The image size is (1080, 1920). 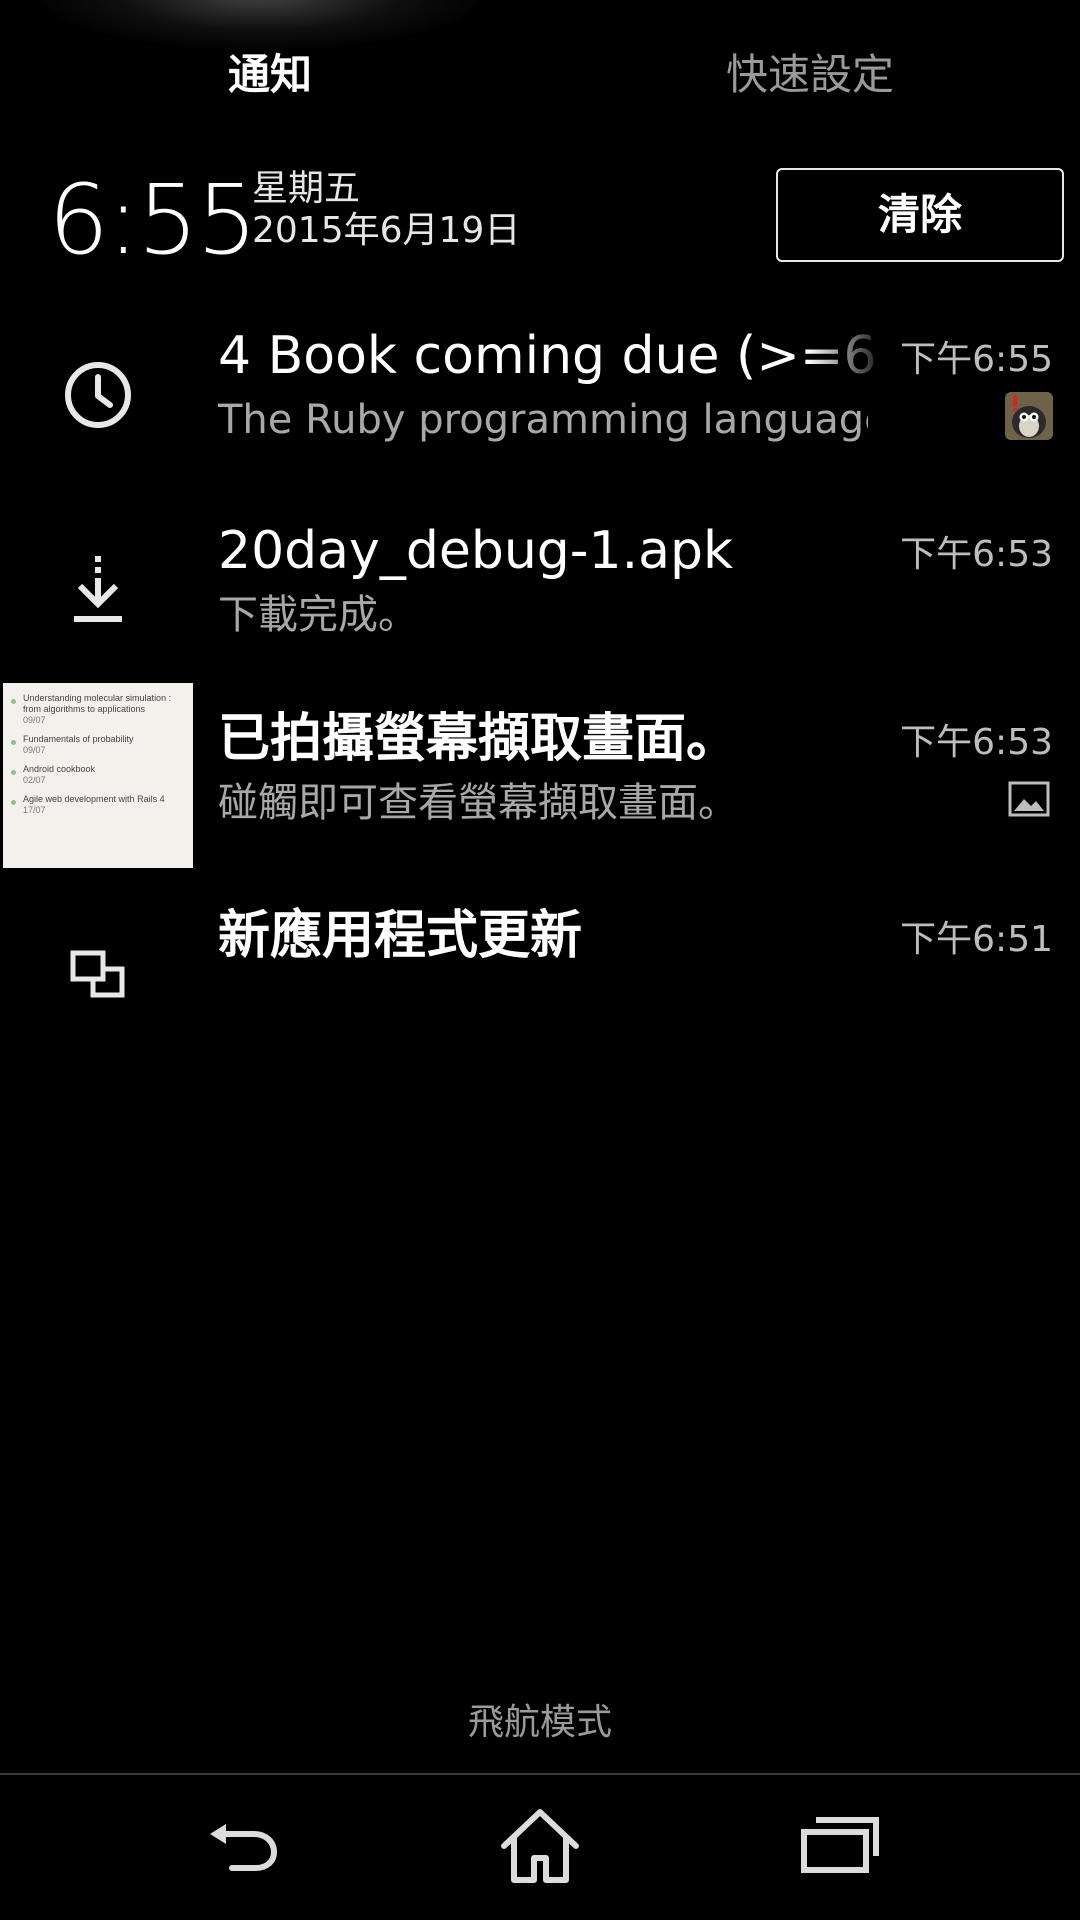 I want to click on weekday: 星期五, so click(x=306, y=188).